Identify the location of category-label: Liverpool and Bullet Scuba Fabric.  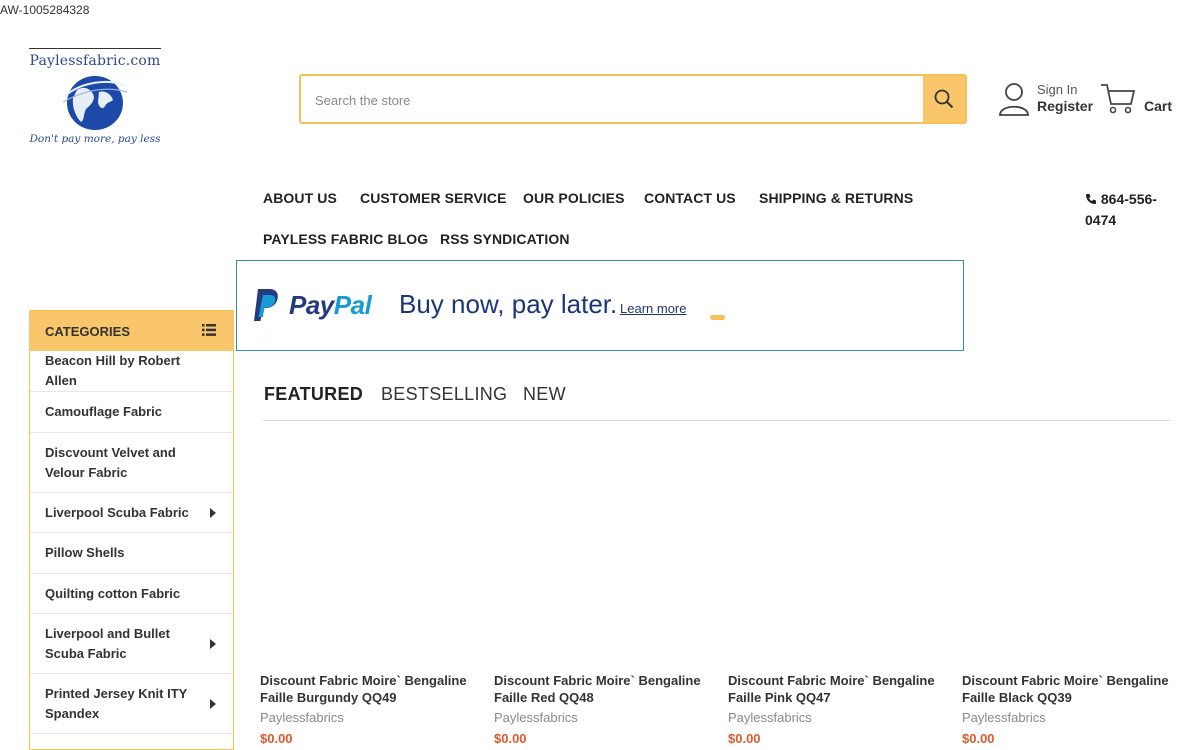
(107, 643).